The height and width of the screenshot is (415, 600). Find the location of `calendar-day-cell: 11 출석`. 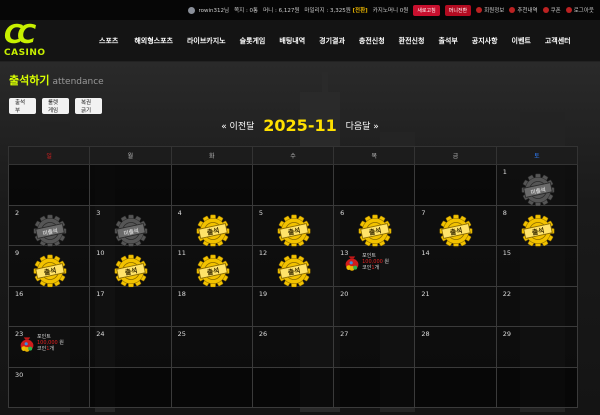

calendar-day-cell: 11 출석 is located at coordinates (211, 266).